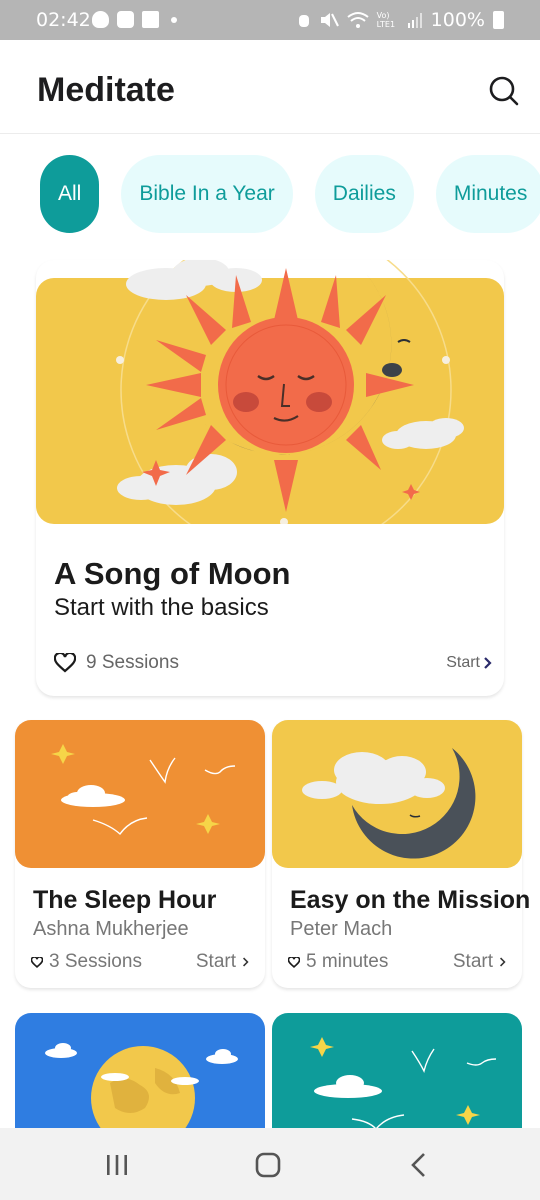 The width and height of the screenshot is (540, 1200). Describe the element at coordinates (161, 607) in the screenshot. I see `featured-subtitle: Start with the basics` at that location.